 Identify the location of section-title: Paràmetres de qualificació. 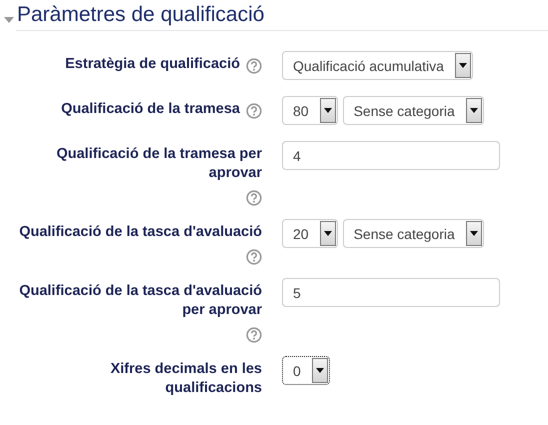
(140, 15).